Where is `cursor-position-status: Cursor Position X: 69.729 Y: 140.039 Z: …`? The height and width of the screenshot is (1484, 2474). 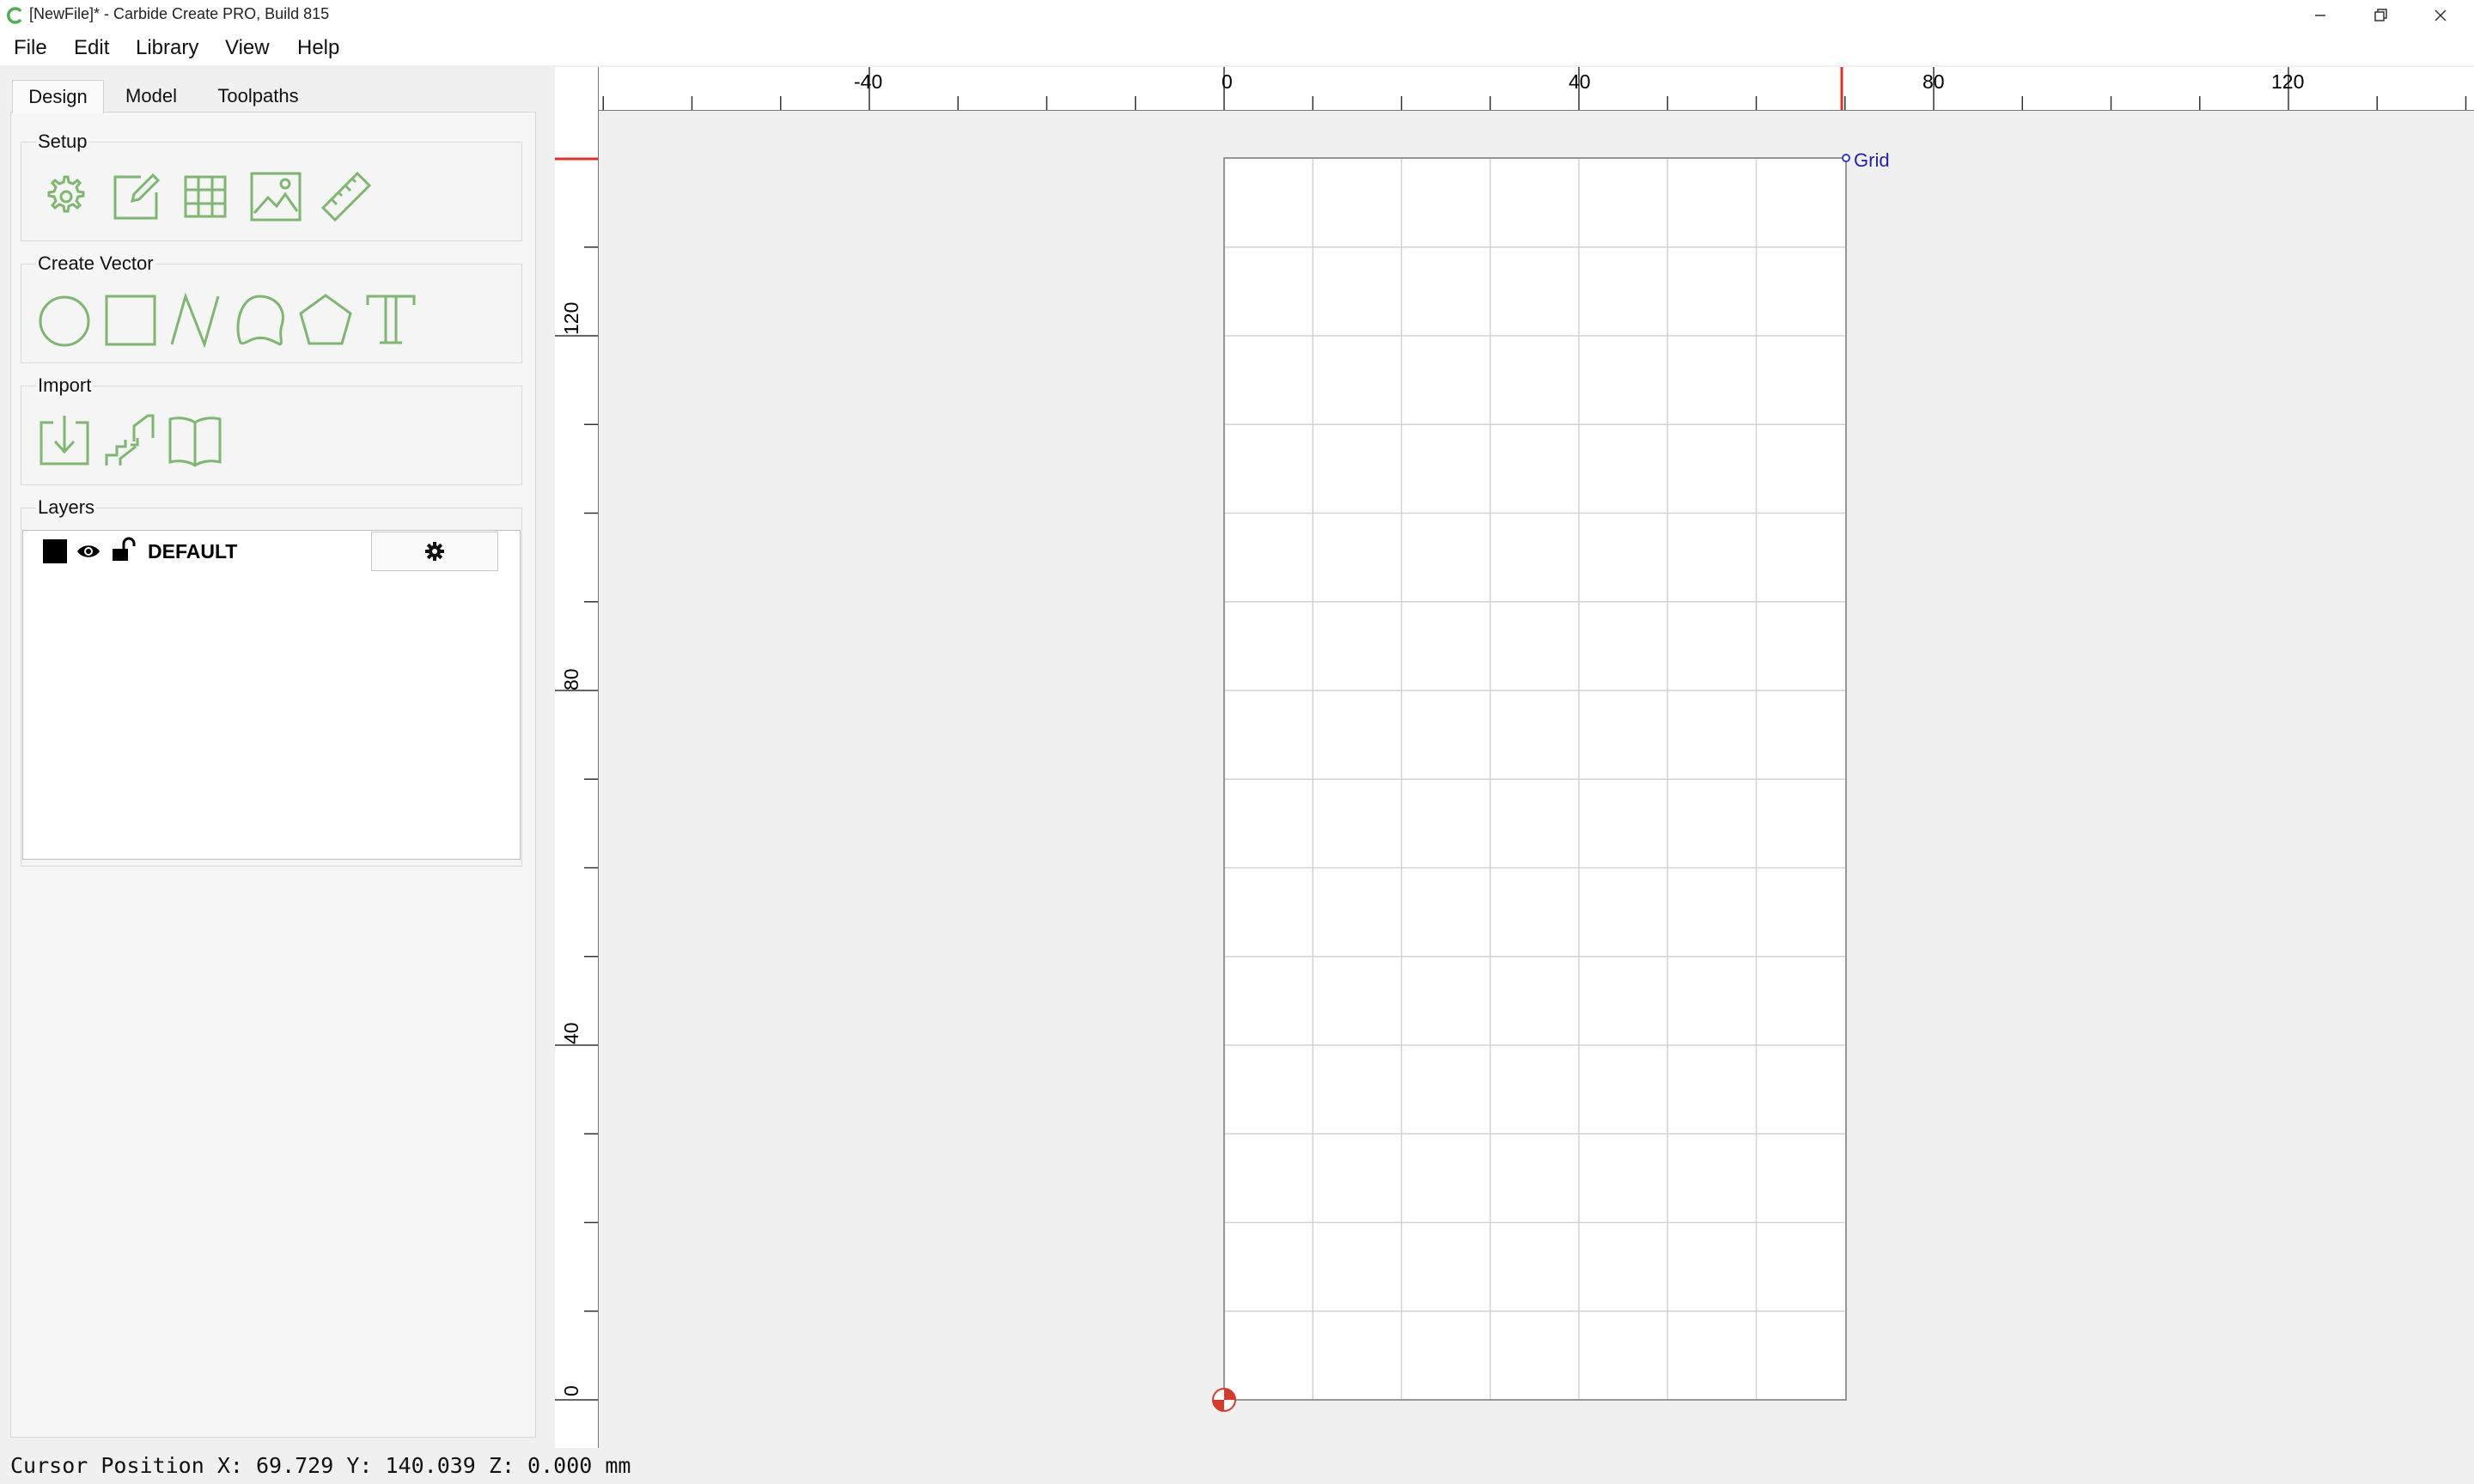 cursor-position-status: Cursor Position X: 69.729 Y: 140.039 Z: … is located at coordinates (320, 1465).